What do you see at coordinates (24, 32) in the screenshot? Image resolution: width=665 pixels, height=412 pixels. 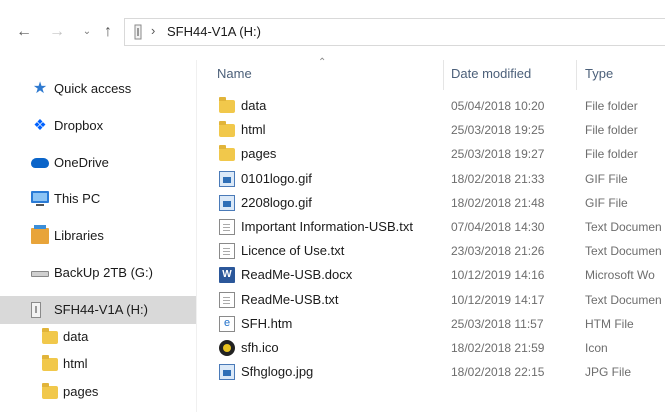 I see `arrow-left-icon: ←` at bounding box center [24, 32].